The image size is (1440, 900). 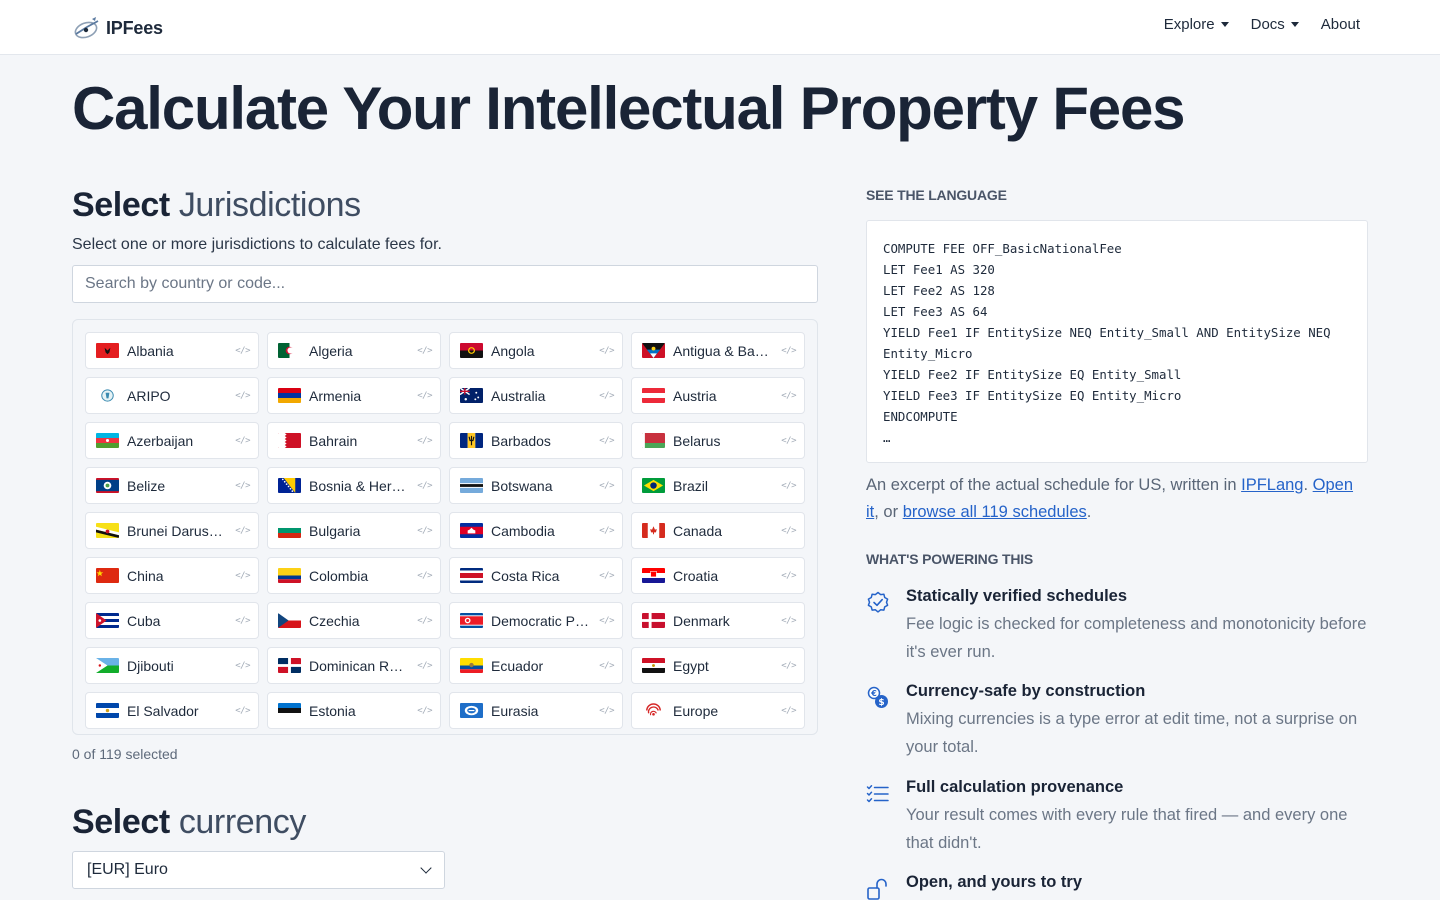 I want to click on jurisdiction-albania-button: Albania </>, so click(x=172, y=350).